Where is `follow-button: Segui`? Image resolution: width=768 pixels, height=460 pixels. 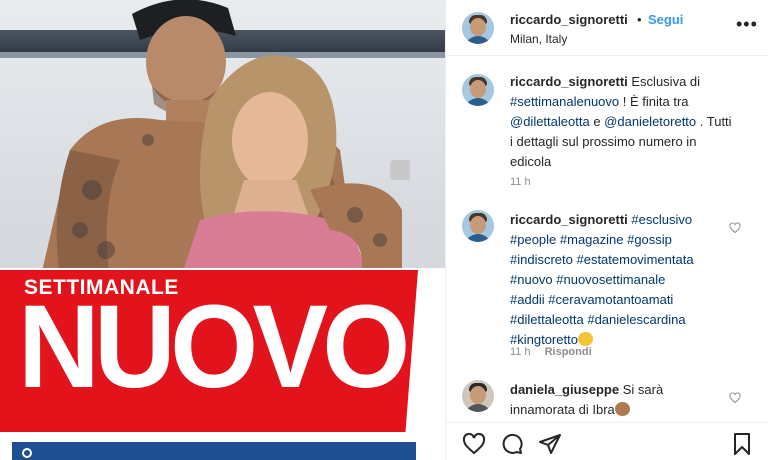
follow-button: Segui is located at coordinates (665, 19).